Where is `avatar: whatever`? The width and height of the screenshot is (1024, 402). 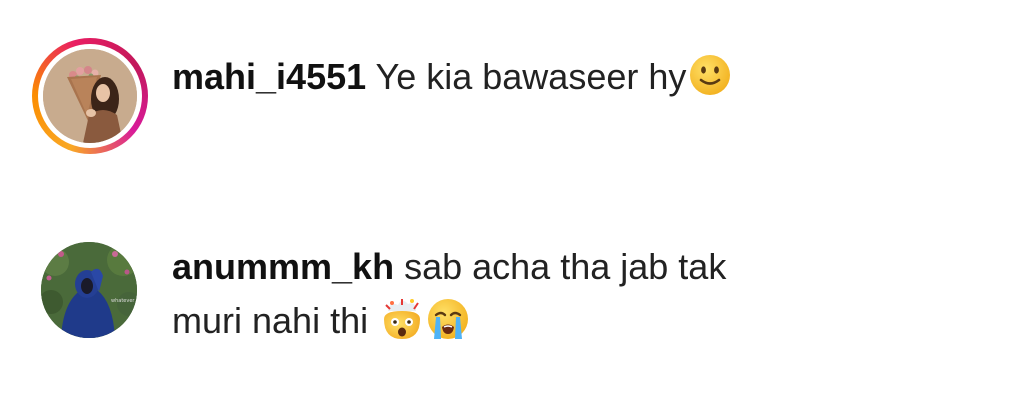 avatar: whatever is located at coordinates (89, 290).